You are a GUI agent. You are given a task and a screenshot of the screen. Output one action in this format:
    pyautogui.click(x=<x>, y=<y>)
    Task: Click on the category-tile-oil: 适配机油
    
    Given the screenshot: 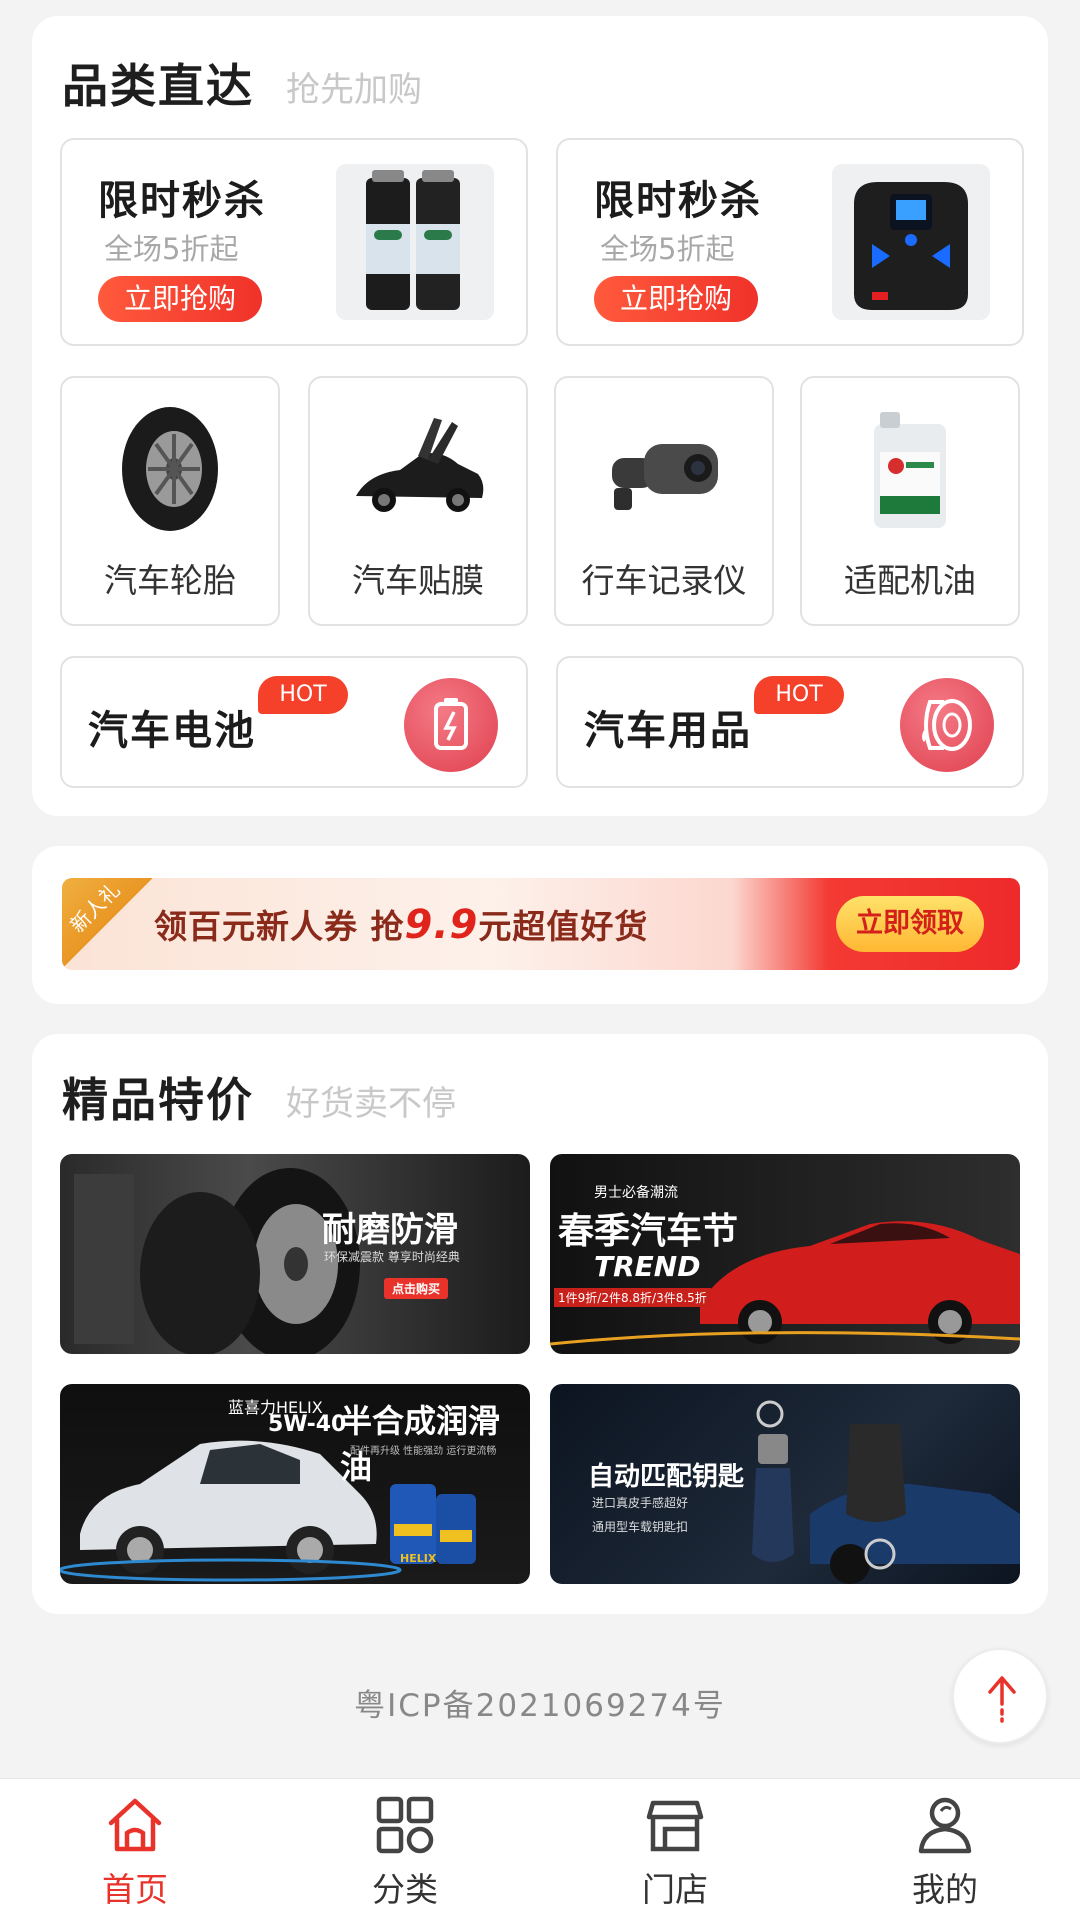 What is the action you would take?
    pyautogui.click(x=910, y=501)
    